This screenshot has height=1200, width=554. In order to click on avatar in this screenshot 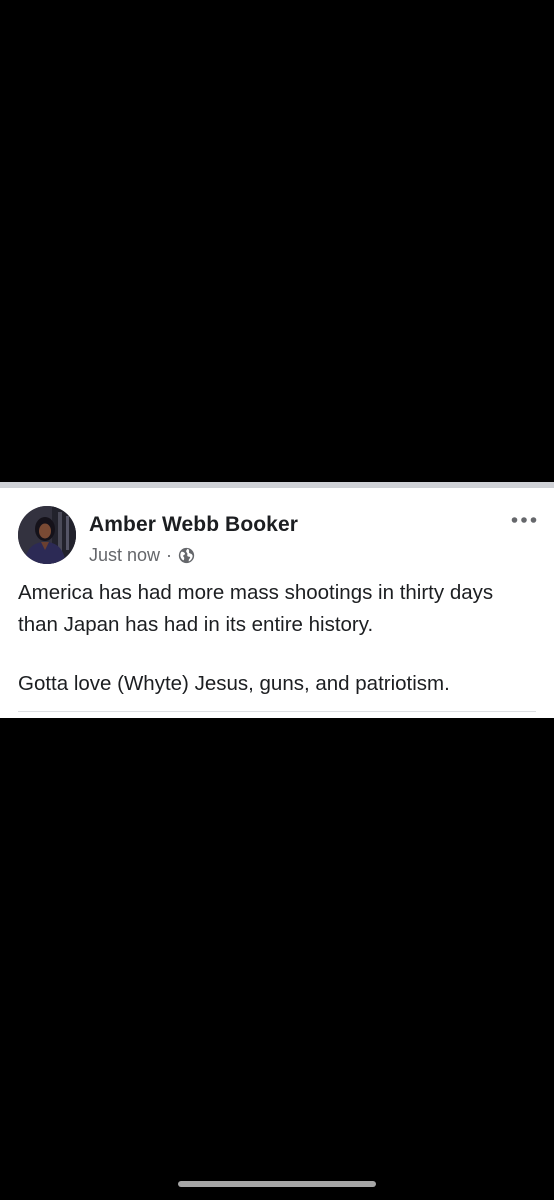, I will do `click(47, 535)`.